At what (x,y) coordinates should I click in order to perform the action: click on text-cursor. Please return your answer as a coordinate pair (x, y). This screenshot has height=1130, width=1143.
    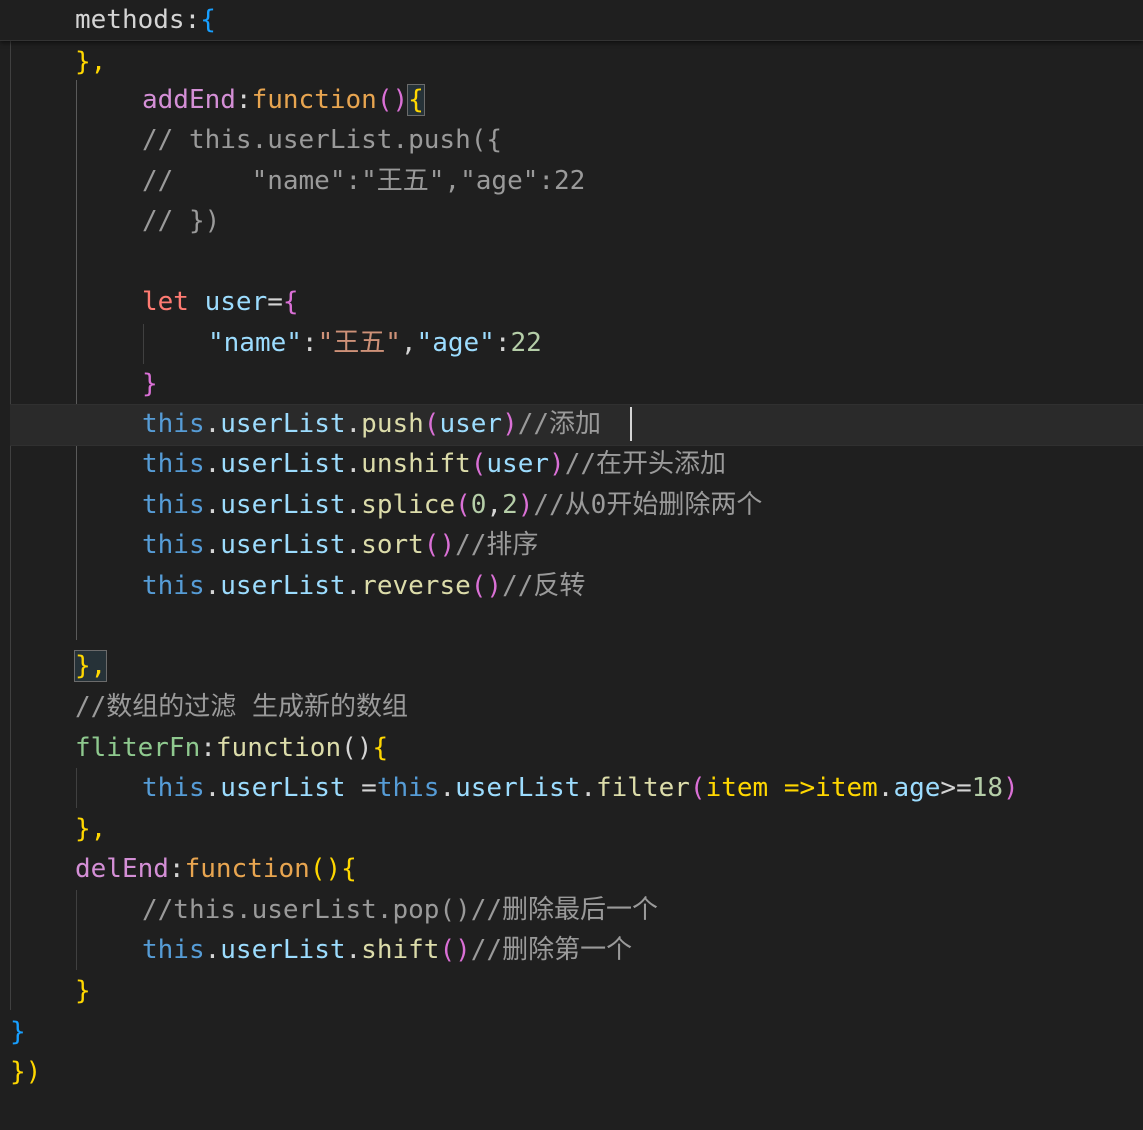
    Looking at the image, I should click on (631, 424).